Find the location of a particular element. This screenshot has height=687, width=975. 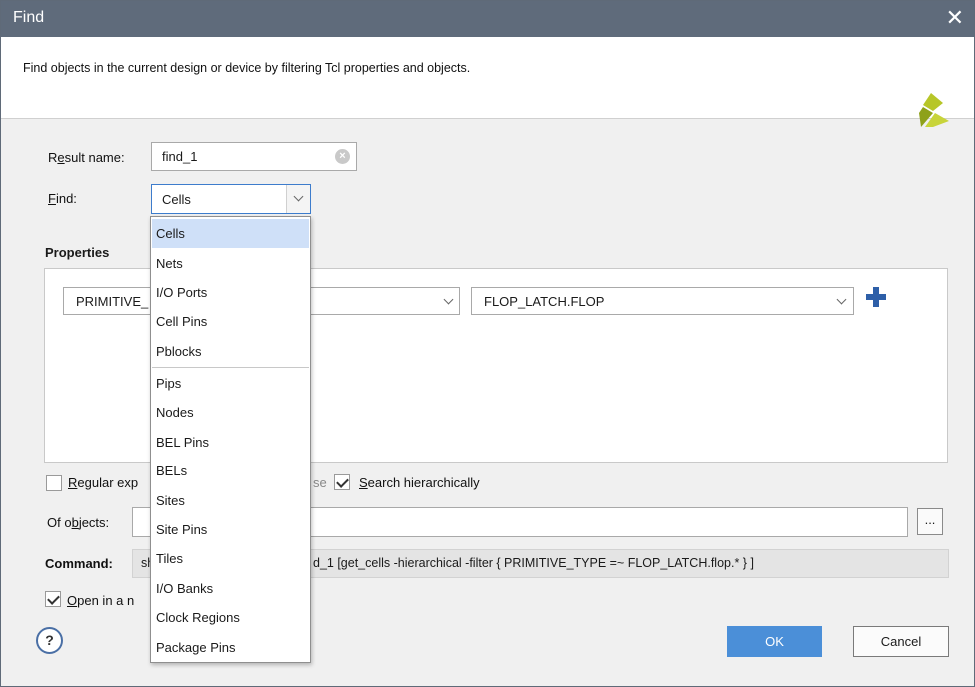

dropdown-item-pips: Pips is located at coordinates (230, 383).